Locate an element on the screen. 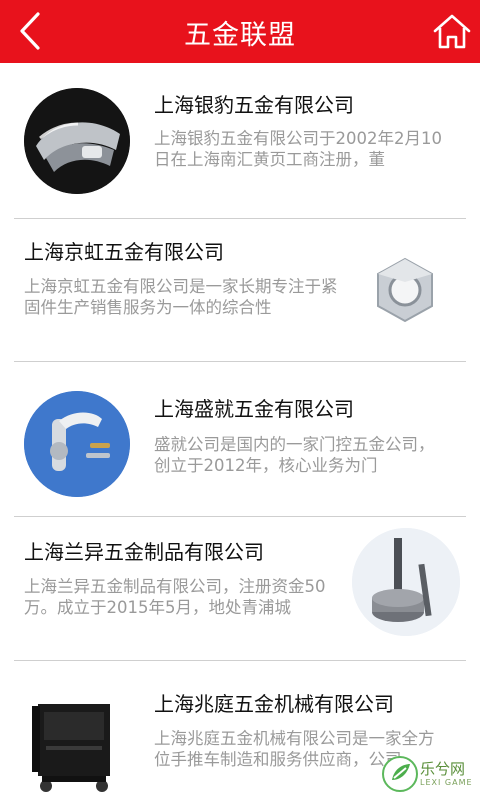 This screenshot has height=804, width=480. company-name: 上海京虹五金有限公司 is located at coordinates (124, 252).